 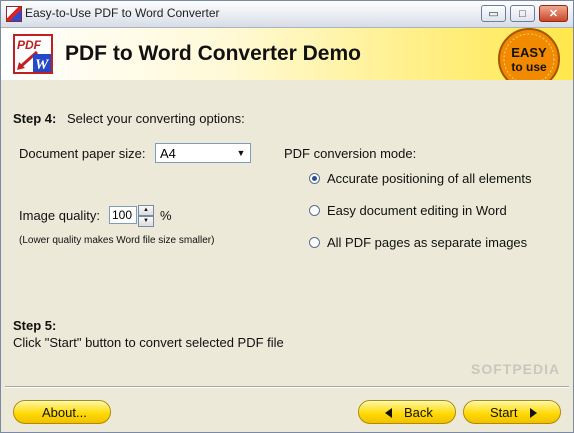 I want to click on paper-size-select: A4 ▼, so click(x=203, y=153).